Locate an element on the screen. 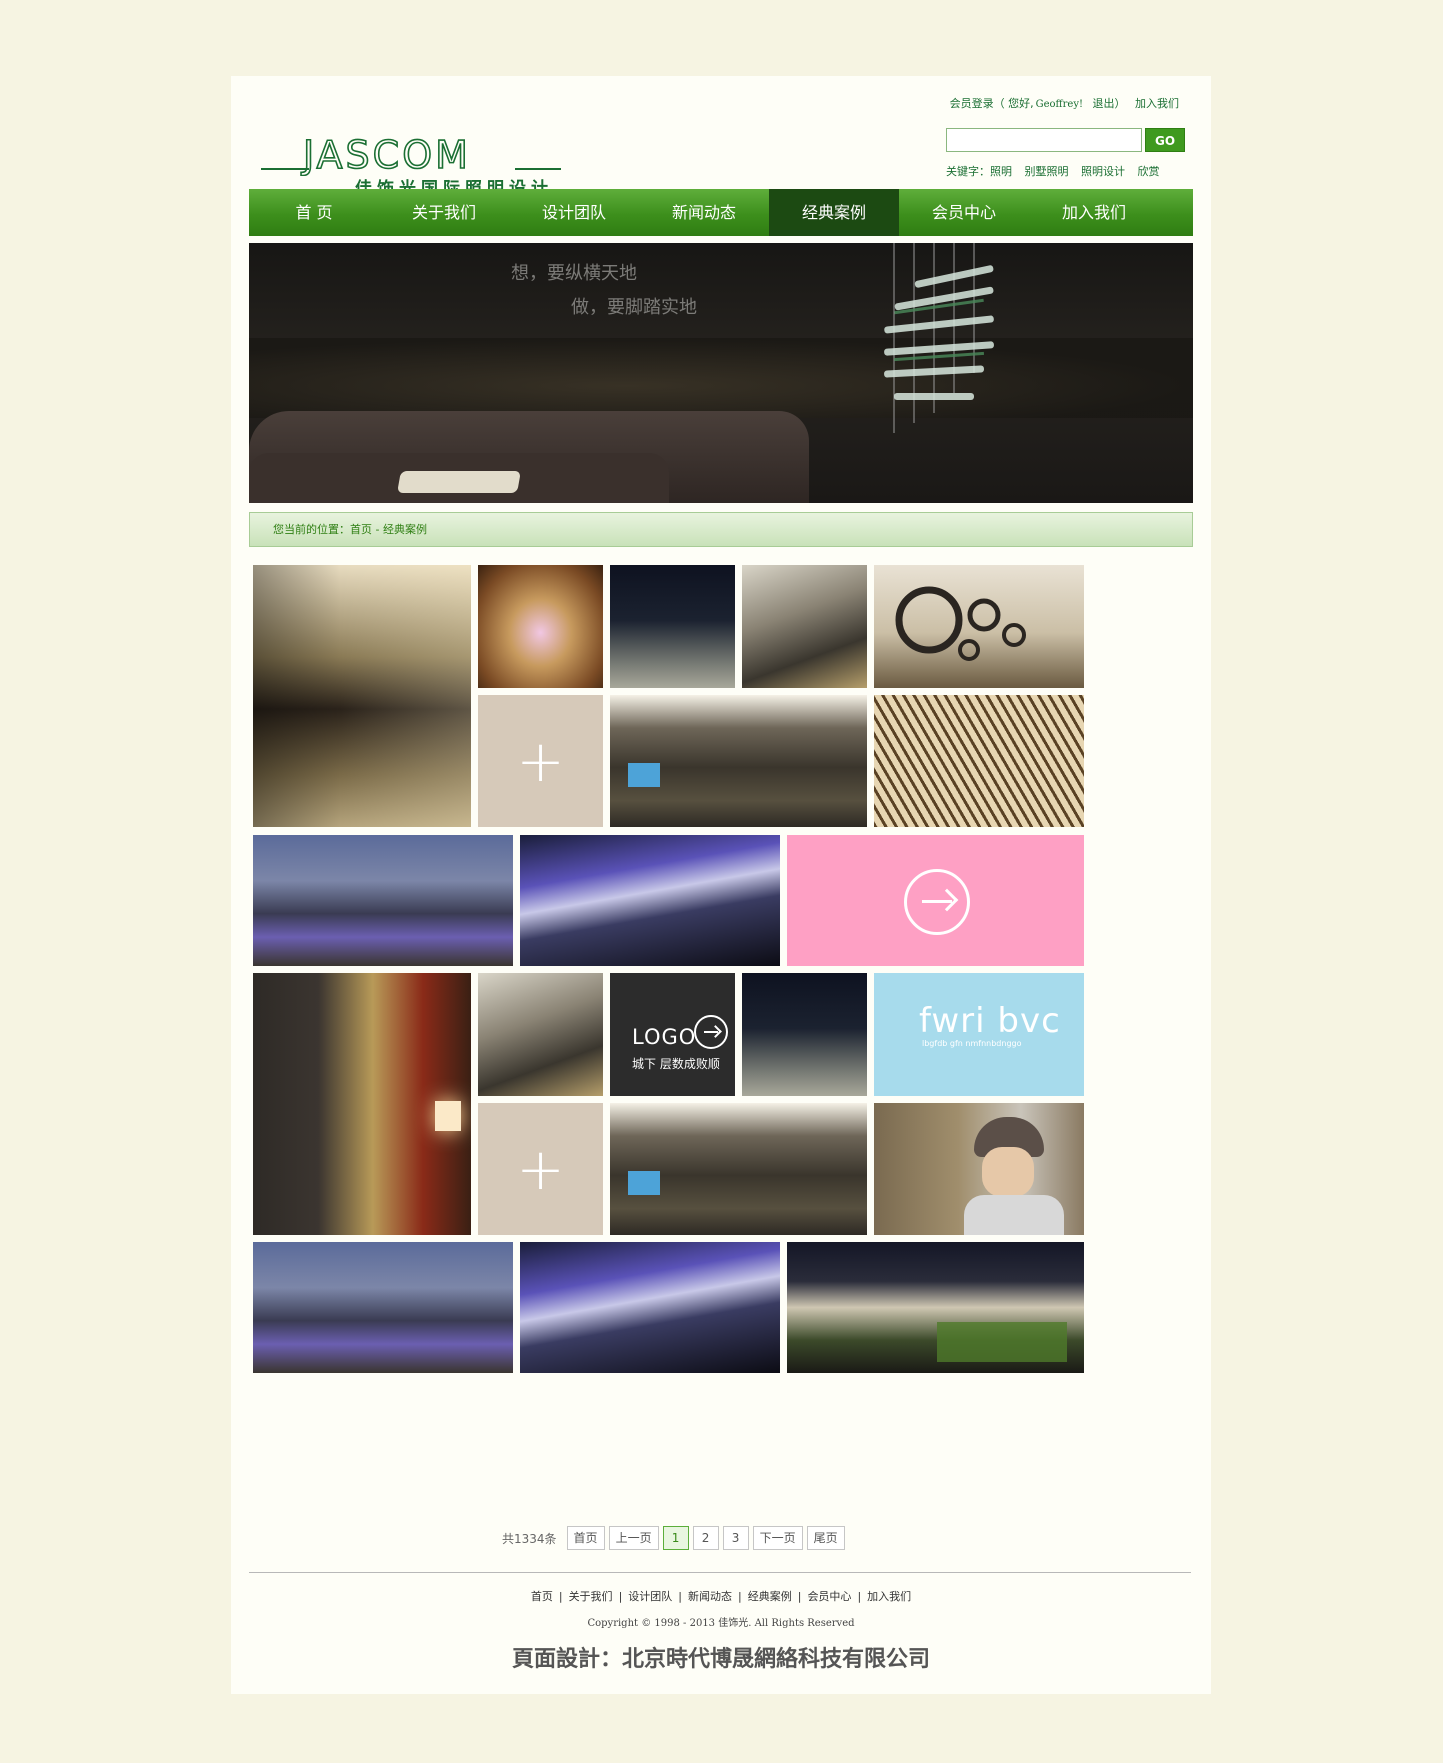  total-count: 共1334条 is located at coordinates (529, 1538).